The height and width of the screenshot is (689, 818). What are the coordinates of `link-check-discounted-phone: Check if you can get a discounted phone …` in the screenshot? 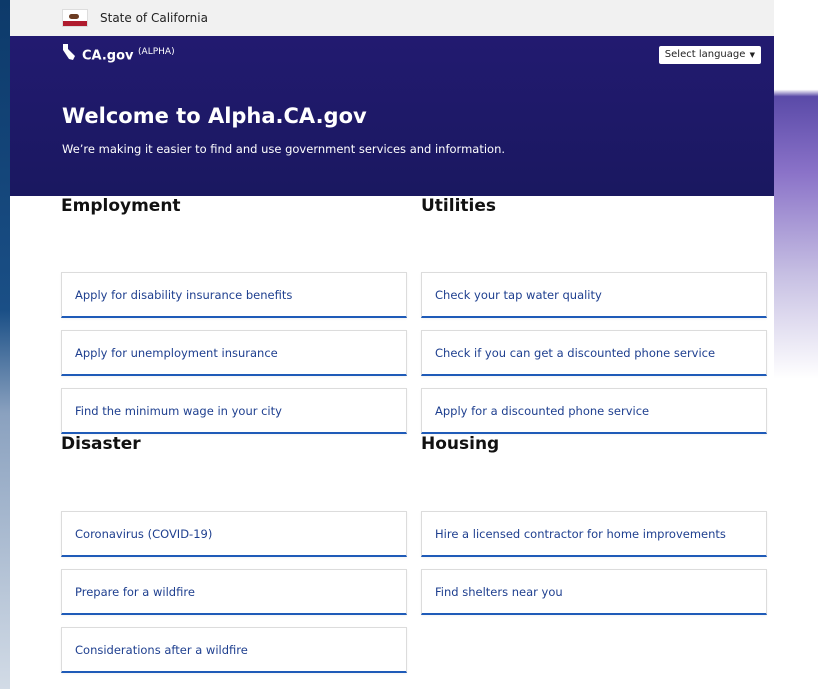 It's located at (594, 353).